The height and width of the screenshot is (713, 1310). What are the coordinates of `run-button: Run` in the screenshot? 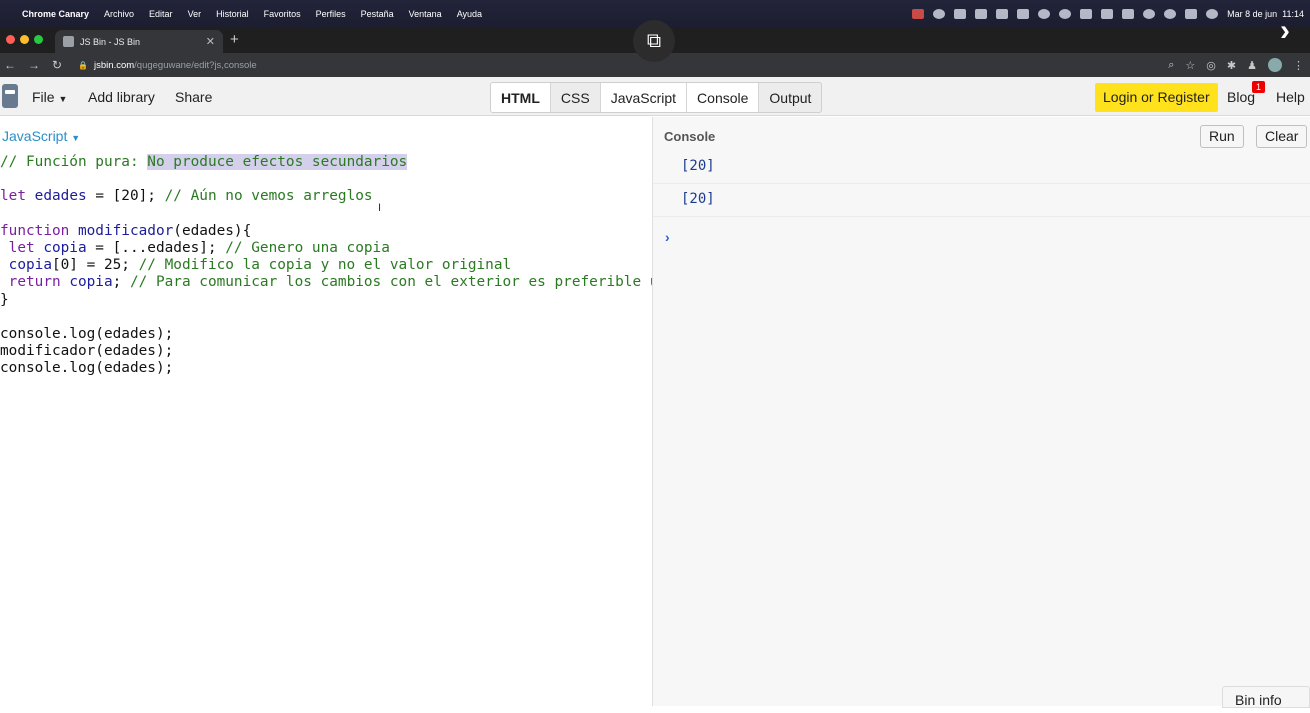 It's located at (1222, 136).